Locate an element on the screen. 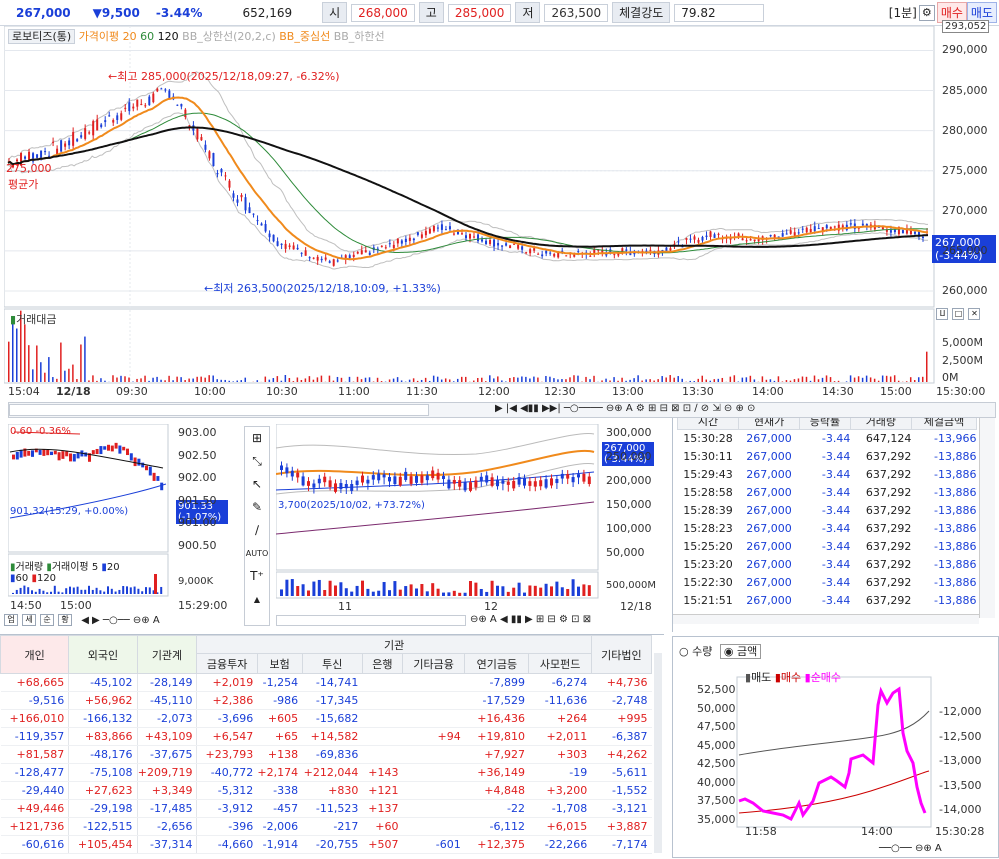  mini-tabbar: 업세순황 ◀ ▶ ─○── ⊖⊕ A is located at coordinates (117, 621).